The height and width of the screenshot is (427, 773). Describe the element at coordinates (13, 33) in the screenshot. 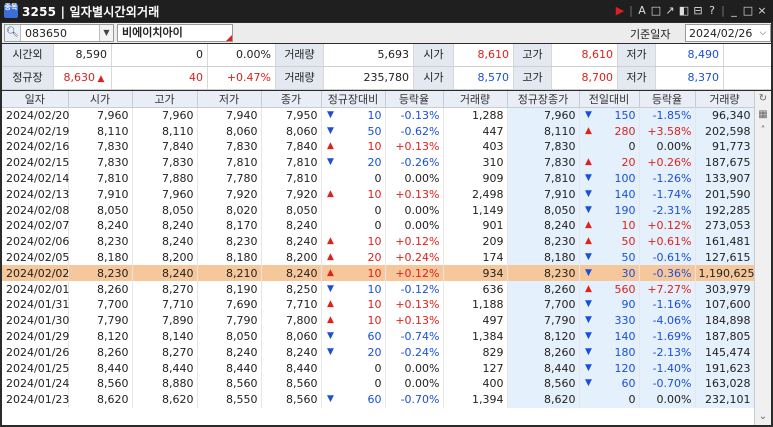

I see `search-icon: 🔍︎` at that location.